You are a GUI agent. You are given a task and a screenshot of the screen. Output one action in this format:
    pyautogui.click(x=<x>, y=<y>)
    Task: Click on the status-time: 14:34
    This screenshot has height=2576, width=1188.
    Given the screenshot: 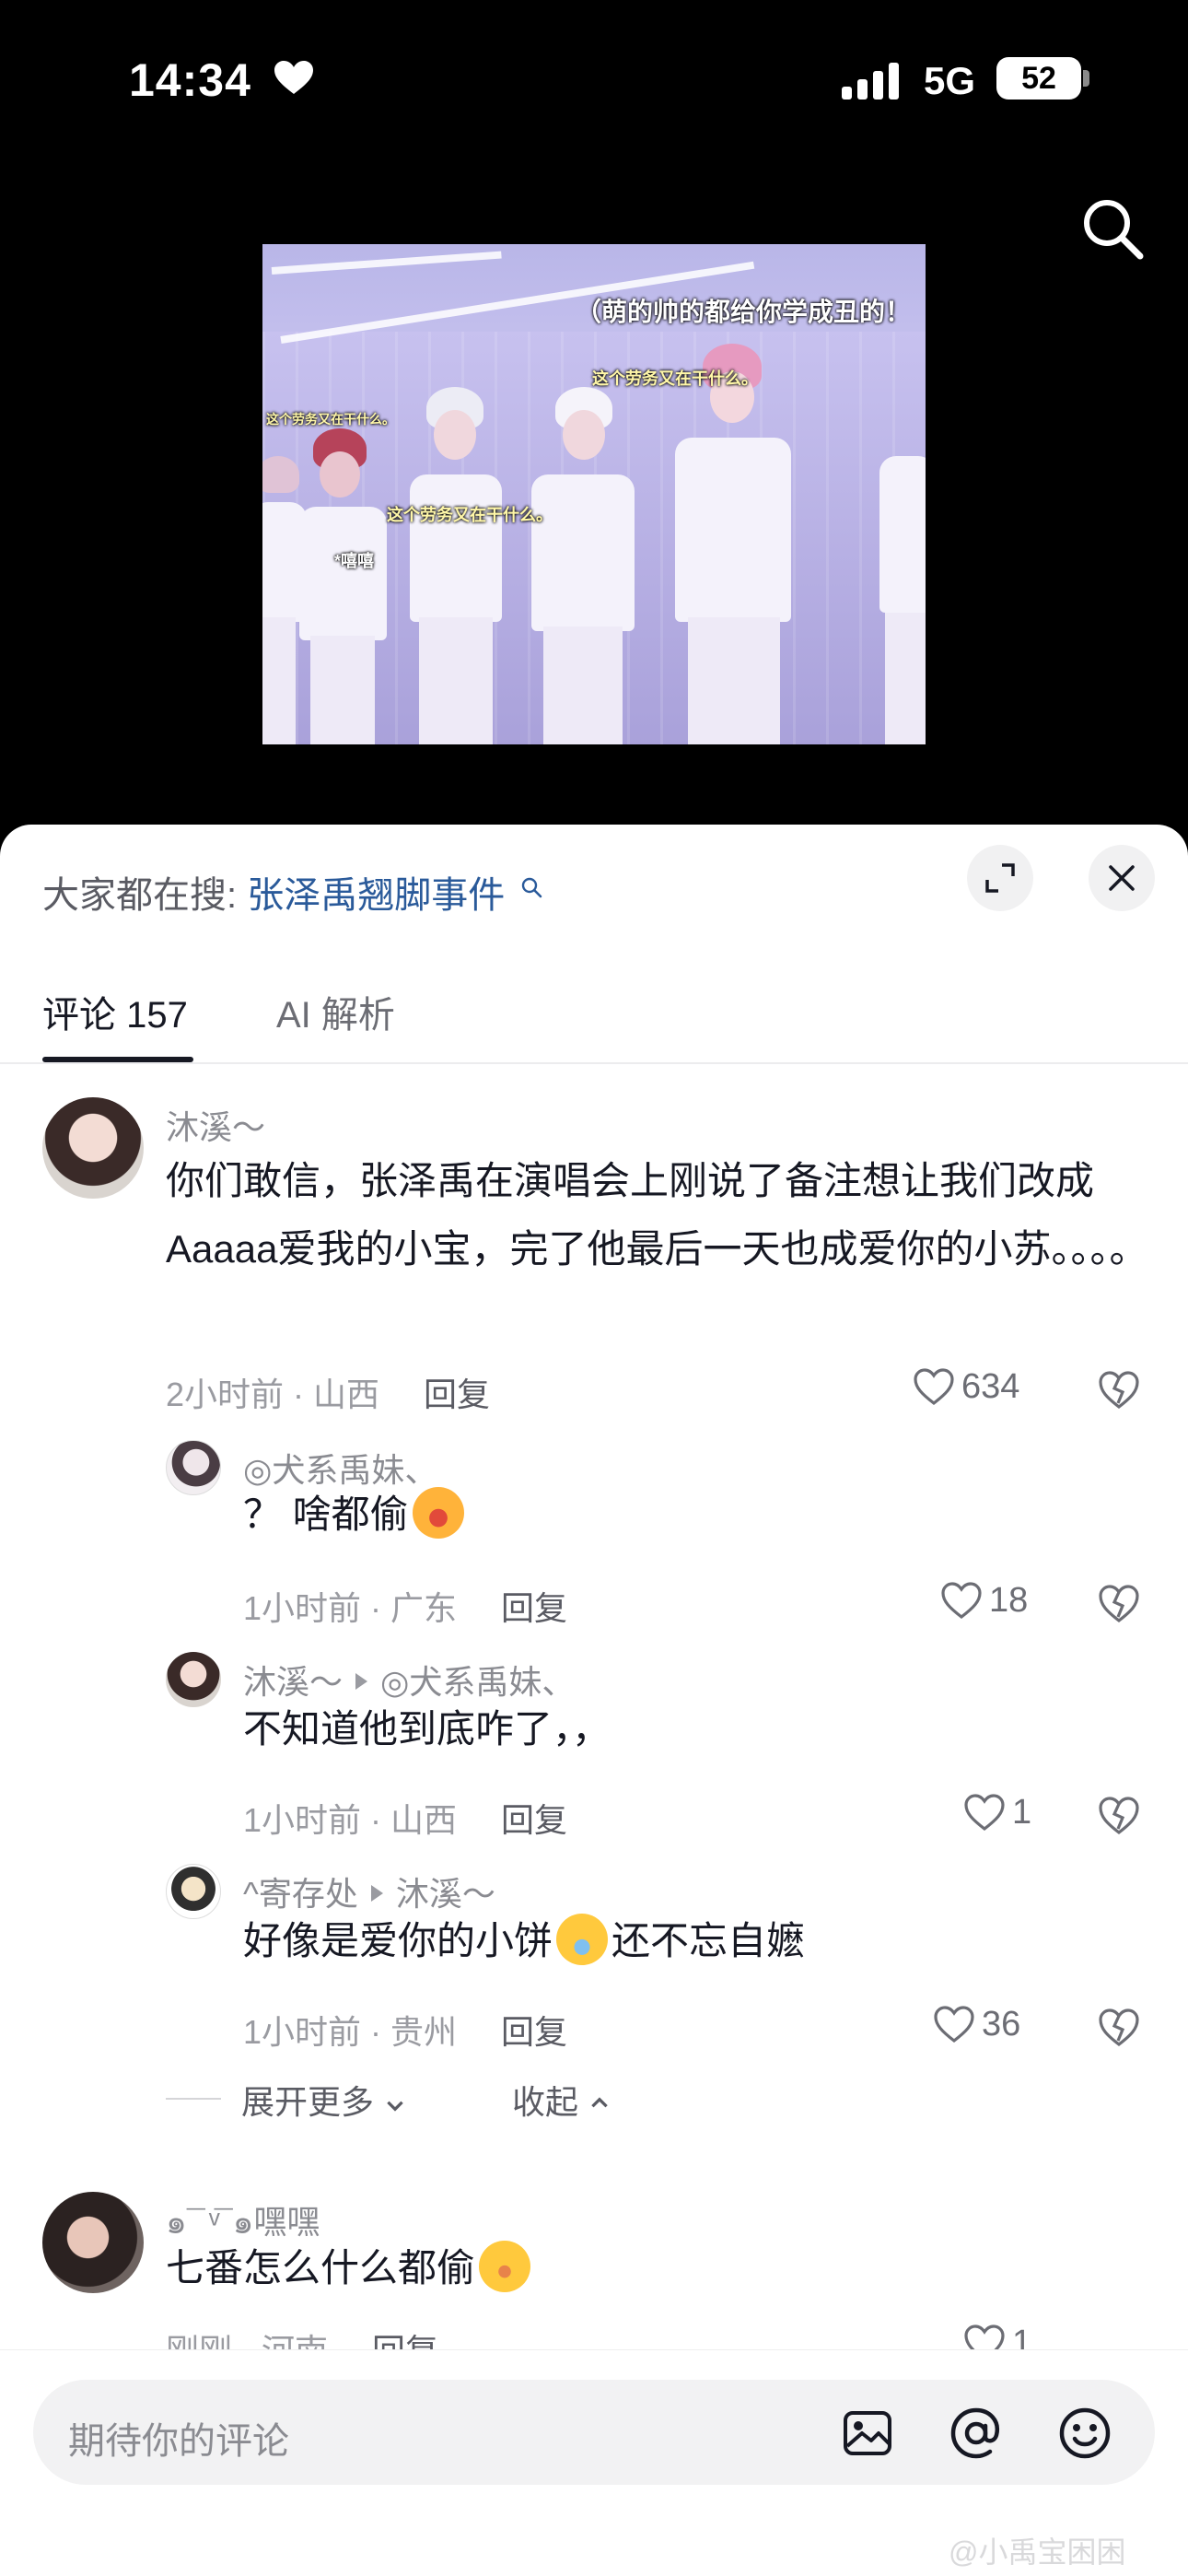 What is the action you would take?
    pyautogui.click(x=190, y=80)
    